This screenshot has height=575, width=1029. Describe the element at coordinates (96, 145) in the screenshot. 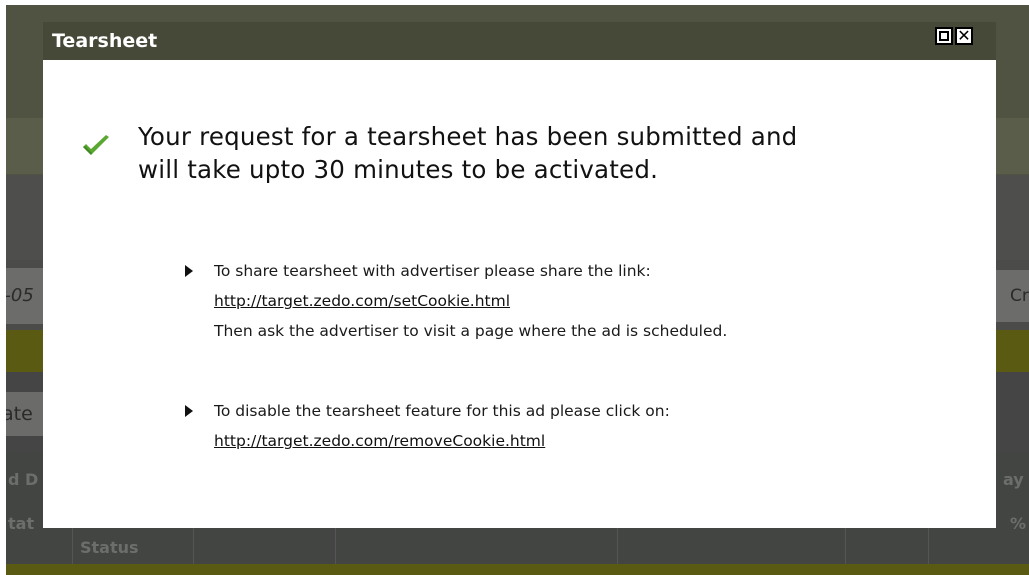

I see `check-icon` at that location.